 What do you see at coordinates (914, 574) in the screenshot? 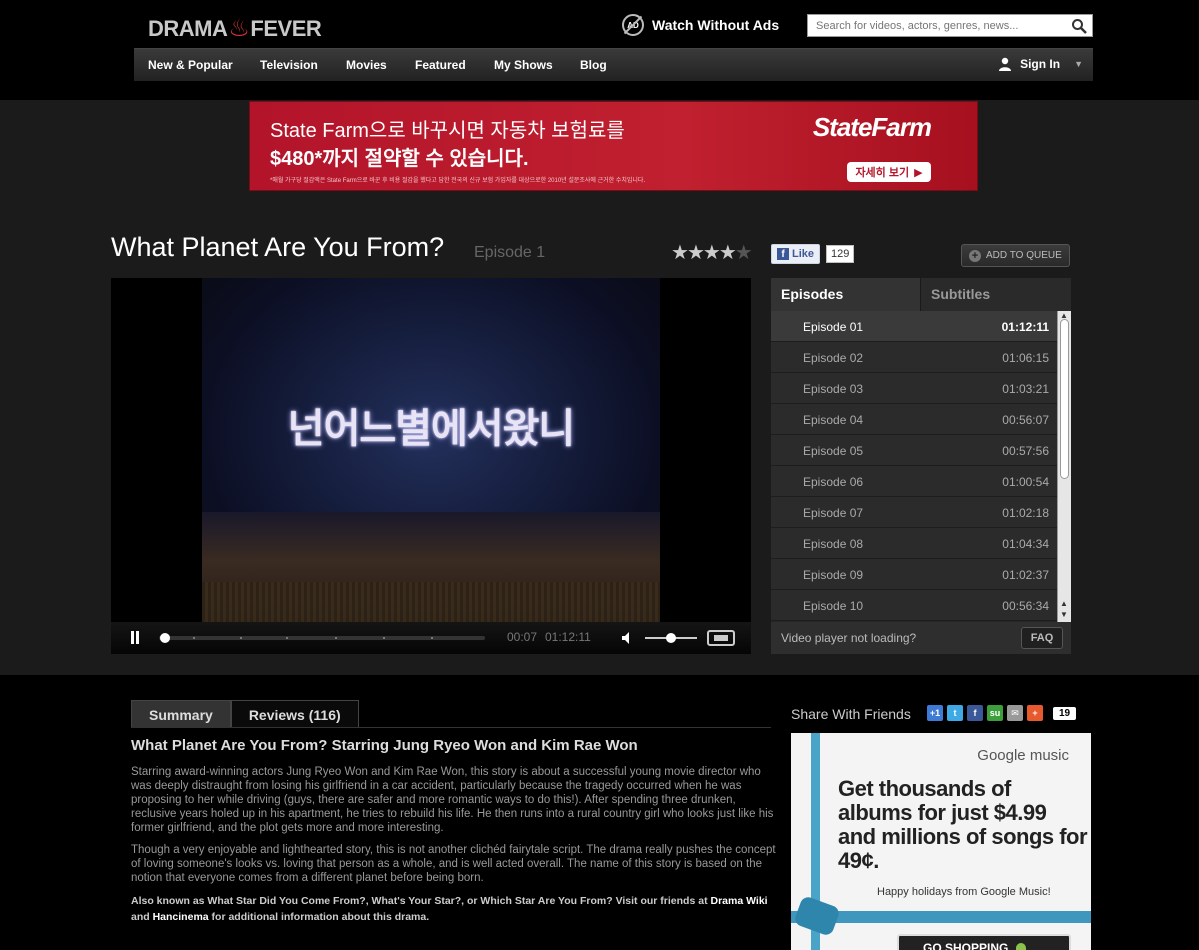
I see `episode-row: Episode 09 01:02:37` at bounding box center [914, 574].